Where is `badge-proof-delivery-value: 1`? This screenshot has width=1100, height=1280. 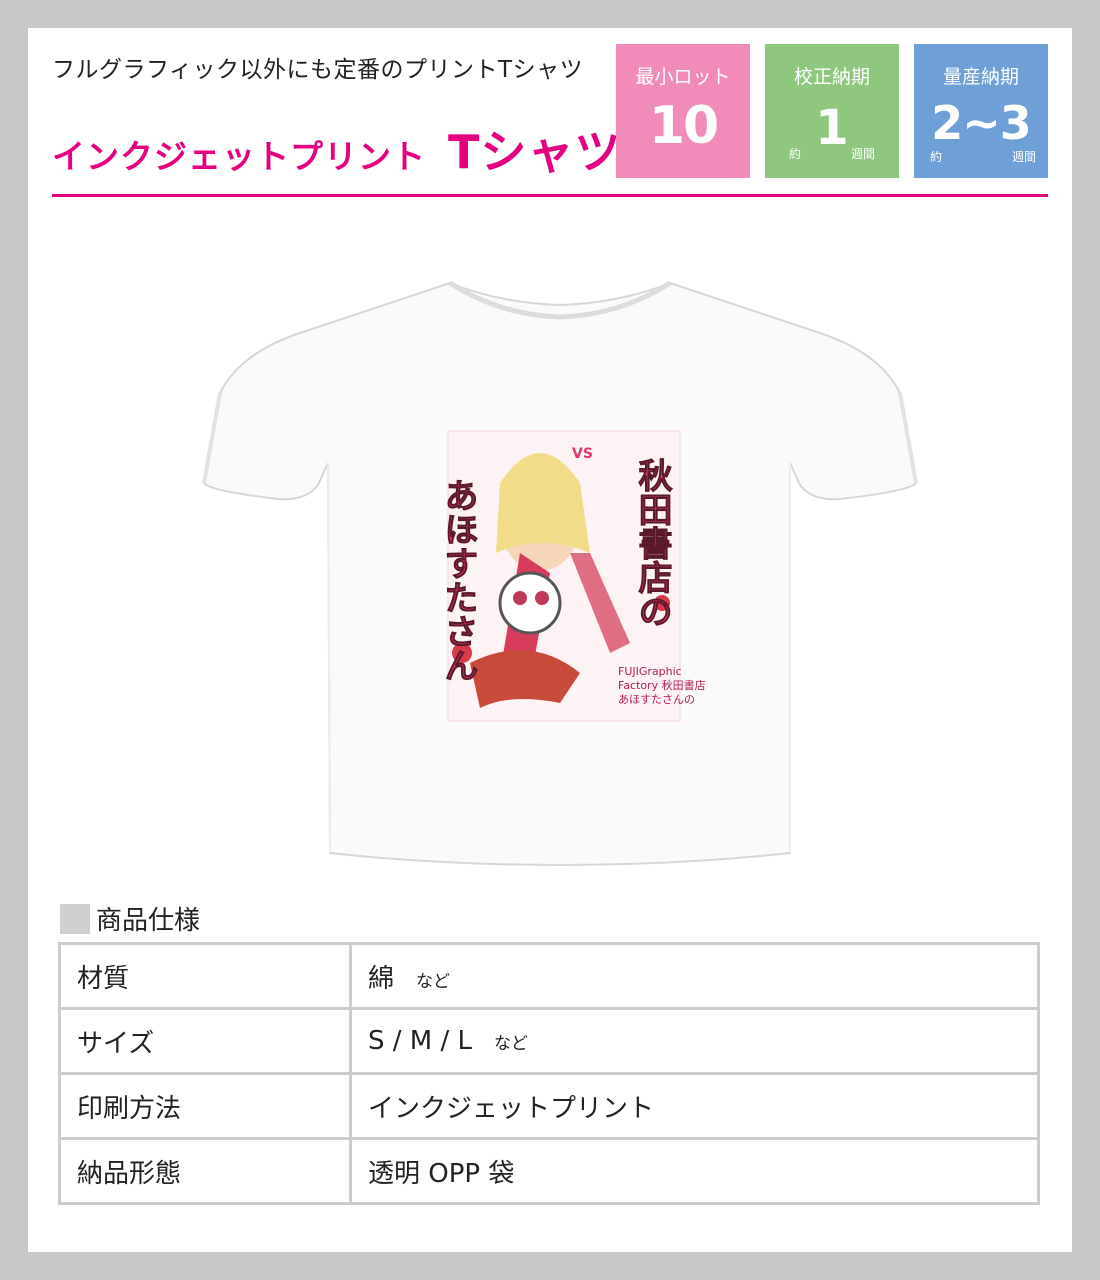
badge-proof-delivery-value: 1 is located at coordinates (832, 128).